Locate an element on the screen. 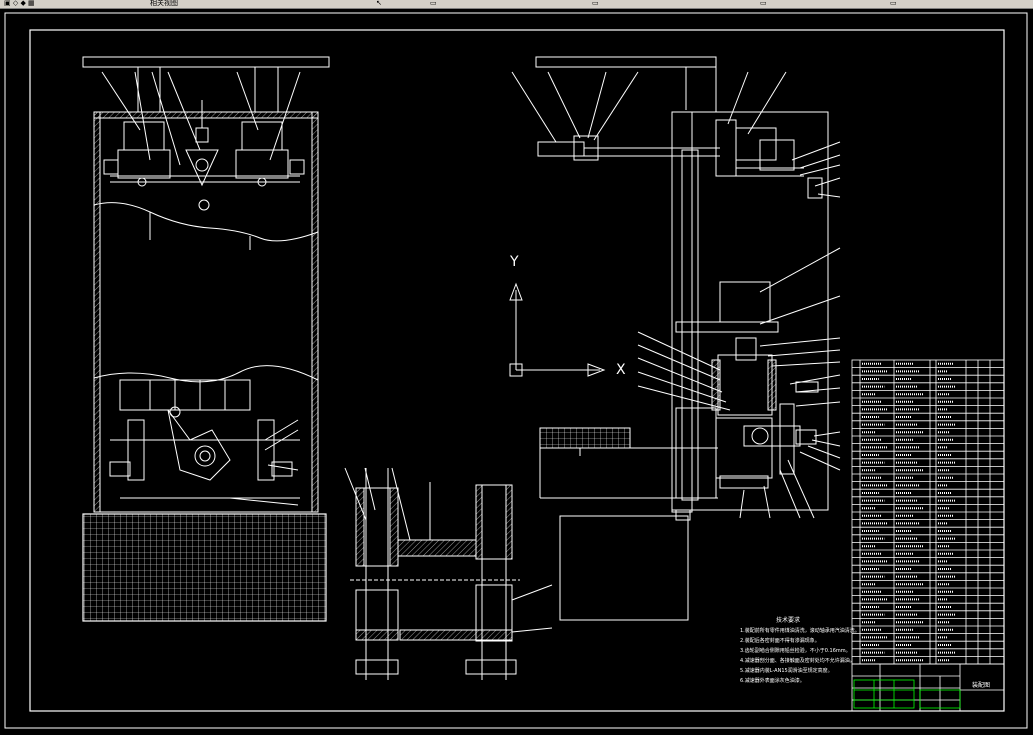 The height and width of the screenshot is (735, 1033). toolbar-arrow-icon: ↖ is located at coordinates (379, 3).